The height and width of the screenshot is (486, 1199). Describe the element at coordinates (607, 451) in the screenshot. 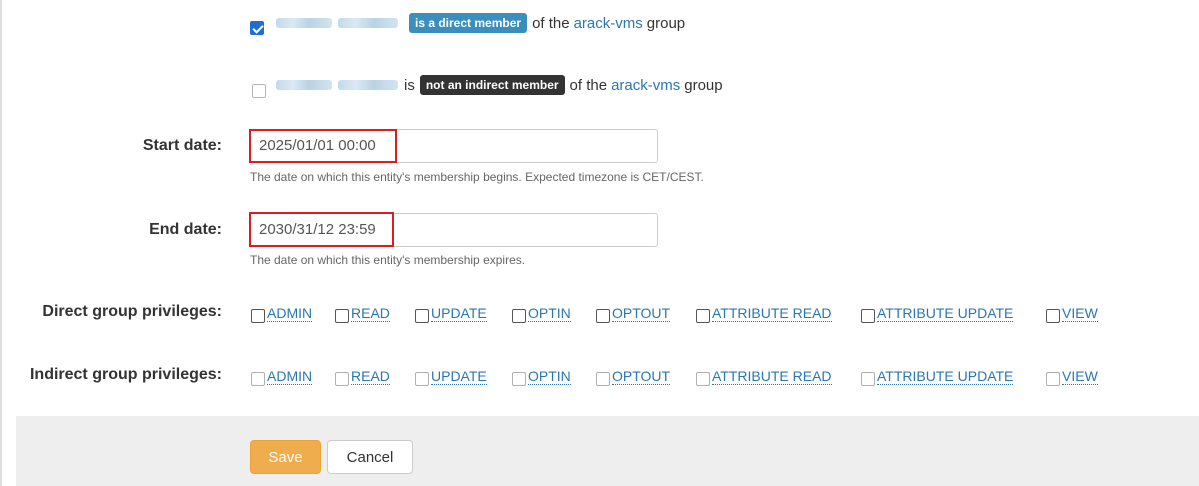

I see `form-actions-bar` at that location.